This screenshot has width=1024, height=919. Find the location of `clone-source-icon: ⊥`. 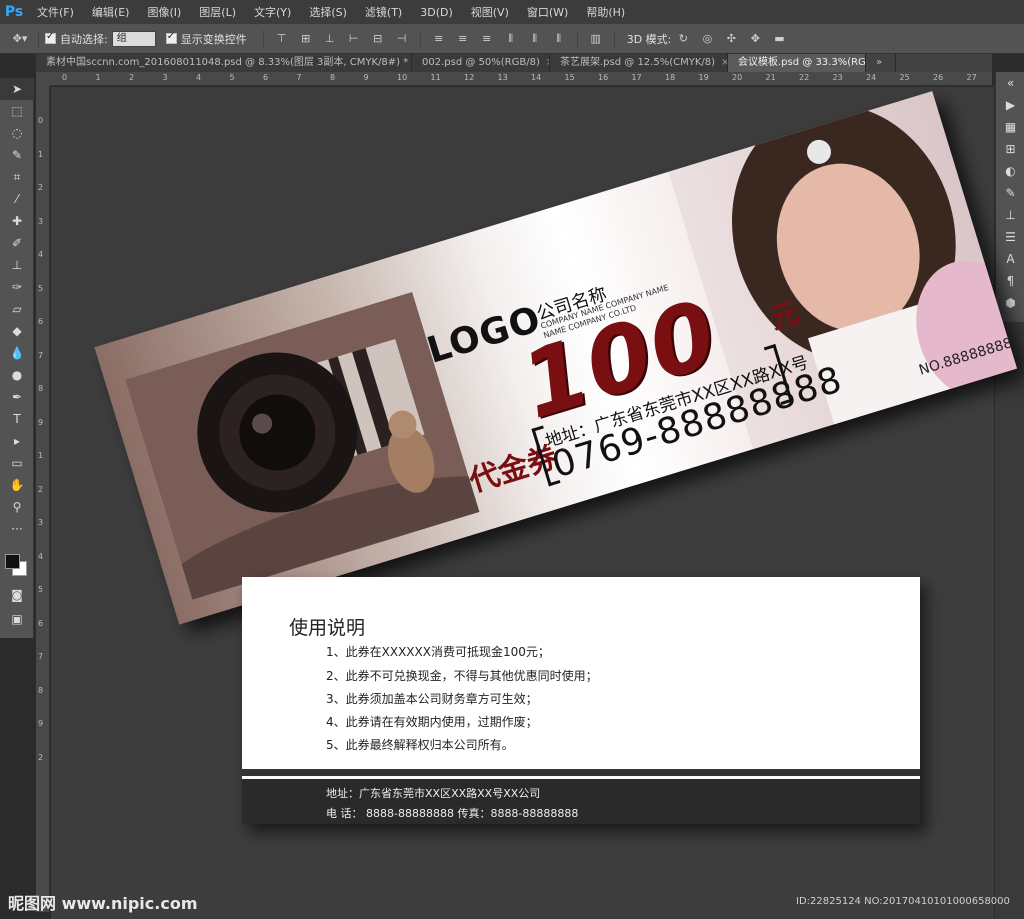

clone-source-icon: ⊥ is located at coordinates (1010, 215).